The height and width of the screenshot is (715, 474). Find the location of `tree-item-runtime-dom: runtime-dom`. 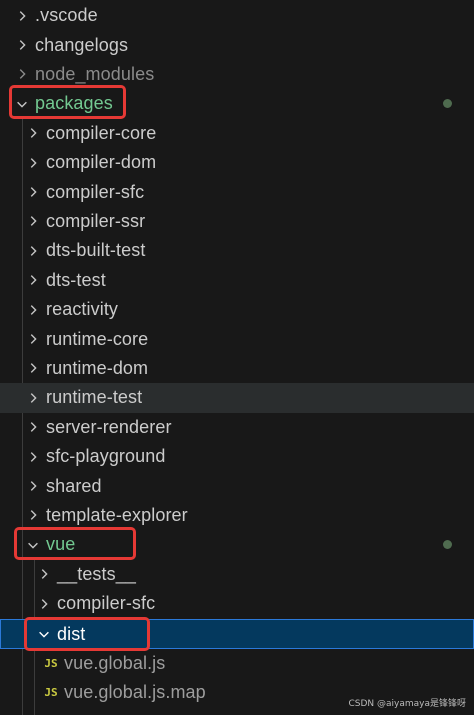

tree-item-runtime-dom: runtime-dom is located at coordinates (237, 368).